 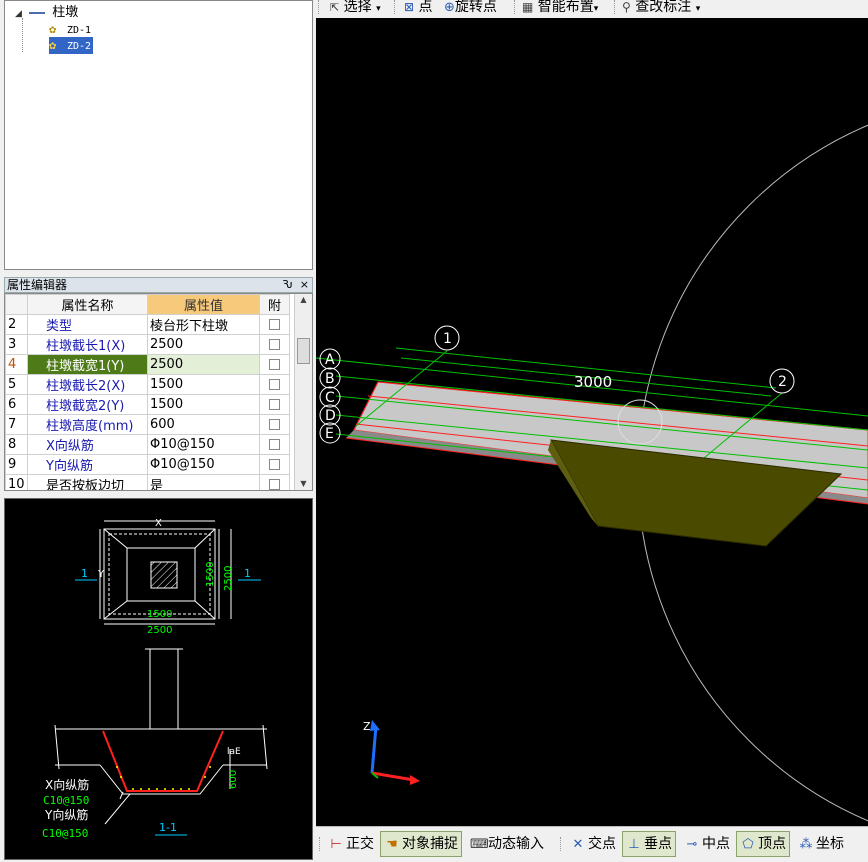 I want to click on snap-status-bar: ⊢ 正交 ☚ 对象捕捉 ⌨动态输入 ✕ 交点 ⊥ 垂点 ⊸ 中点 ⬠ 顶点 ⁂ 坐标, so click(x=592, y=844).